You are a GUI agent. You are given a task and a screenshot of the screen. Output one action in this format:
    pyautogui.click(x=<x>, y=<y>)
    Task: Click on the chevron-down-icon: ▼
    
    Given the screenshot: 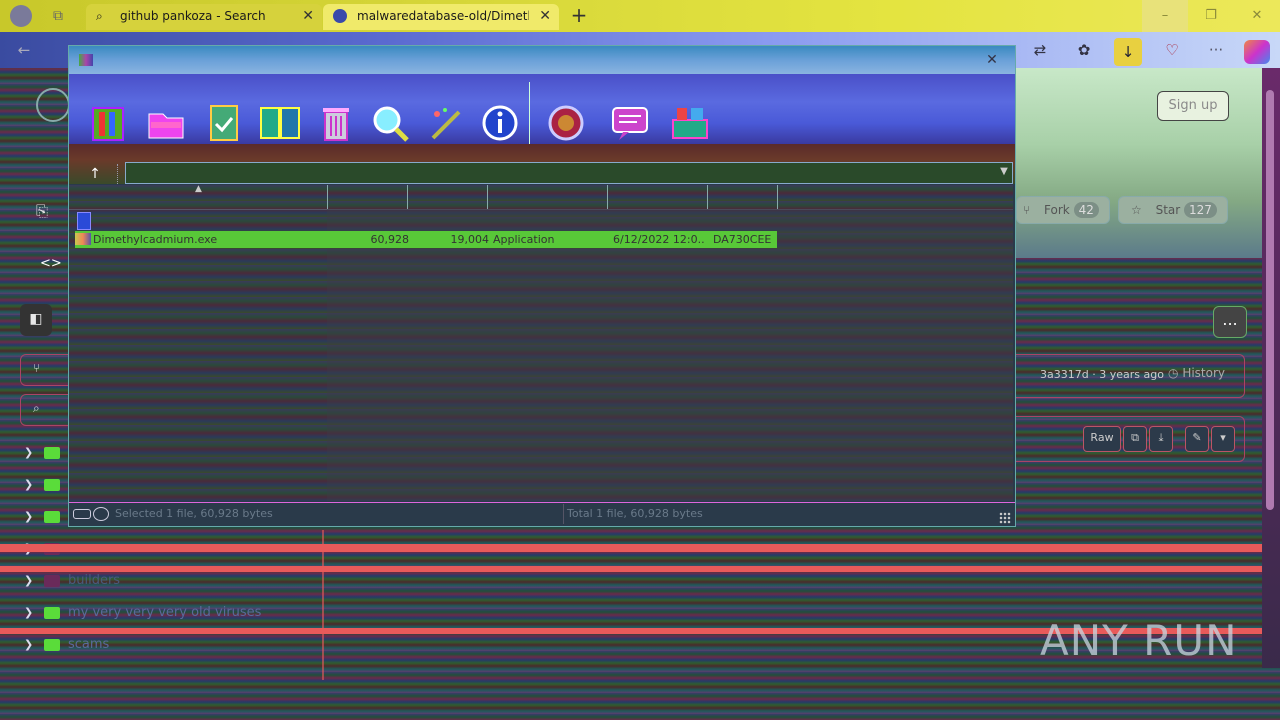 What is the action you would take?
    pyautogui.click(x=1004, y=172)
    